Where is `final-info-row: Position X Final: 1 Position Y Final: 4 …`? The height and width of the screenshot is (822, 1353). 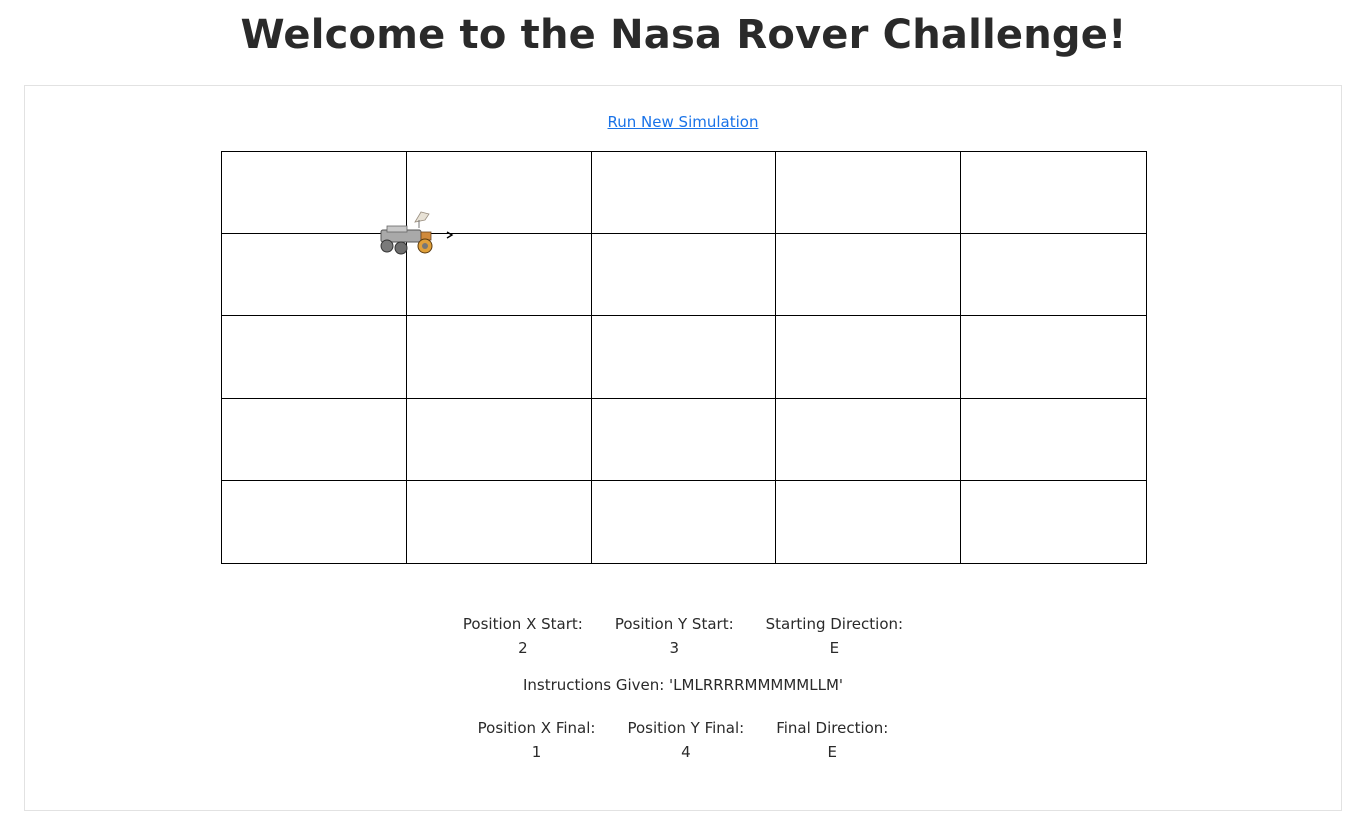 final-info-row: Position X Final: 1 Position Y Final: 4 … is located at coordinates (683, 740).